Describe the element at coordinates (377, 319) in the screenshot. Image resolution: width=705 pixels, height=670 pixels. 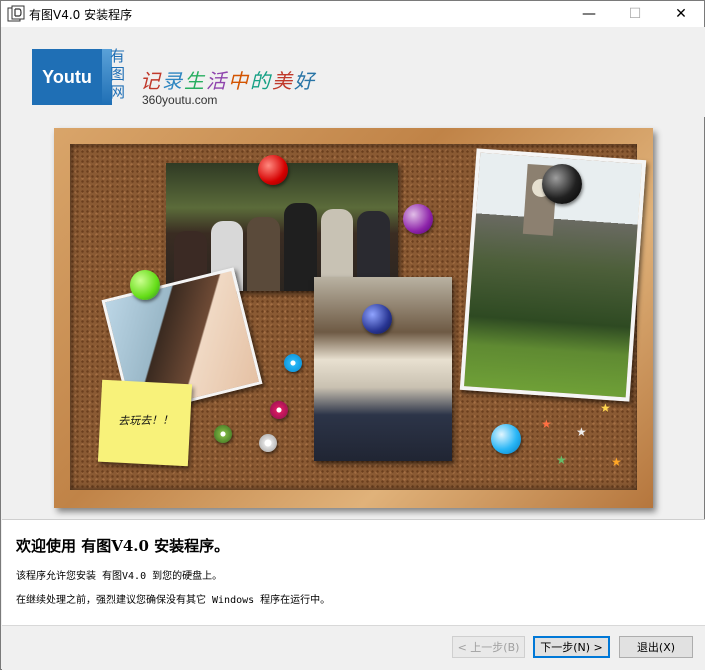
I see `blue-pin-icon` at that location.